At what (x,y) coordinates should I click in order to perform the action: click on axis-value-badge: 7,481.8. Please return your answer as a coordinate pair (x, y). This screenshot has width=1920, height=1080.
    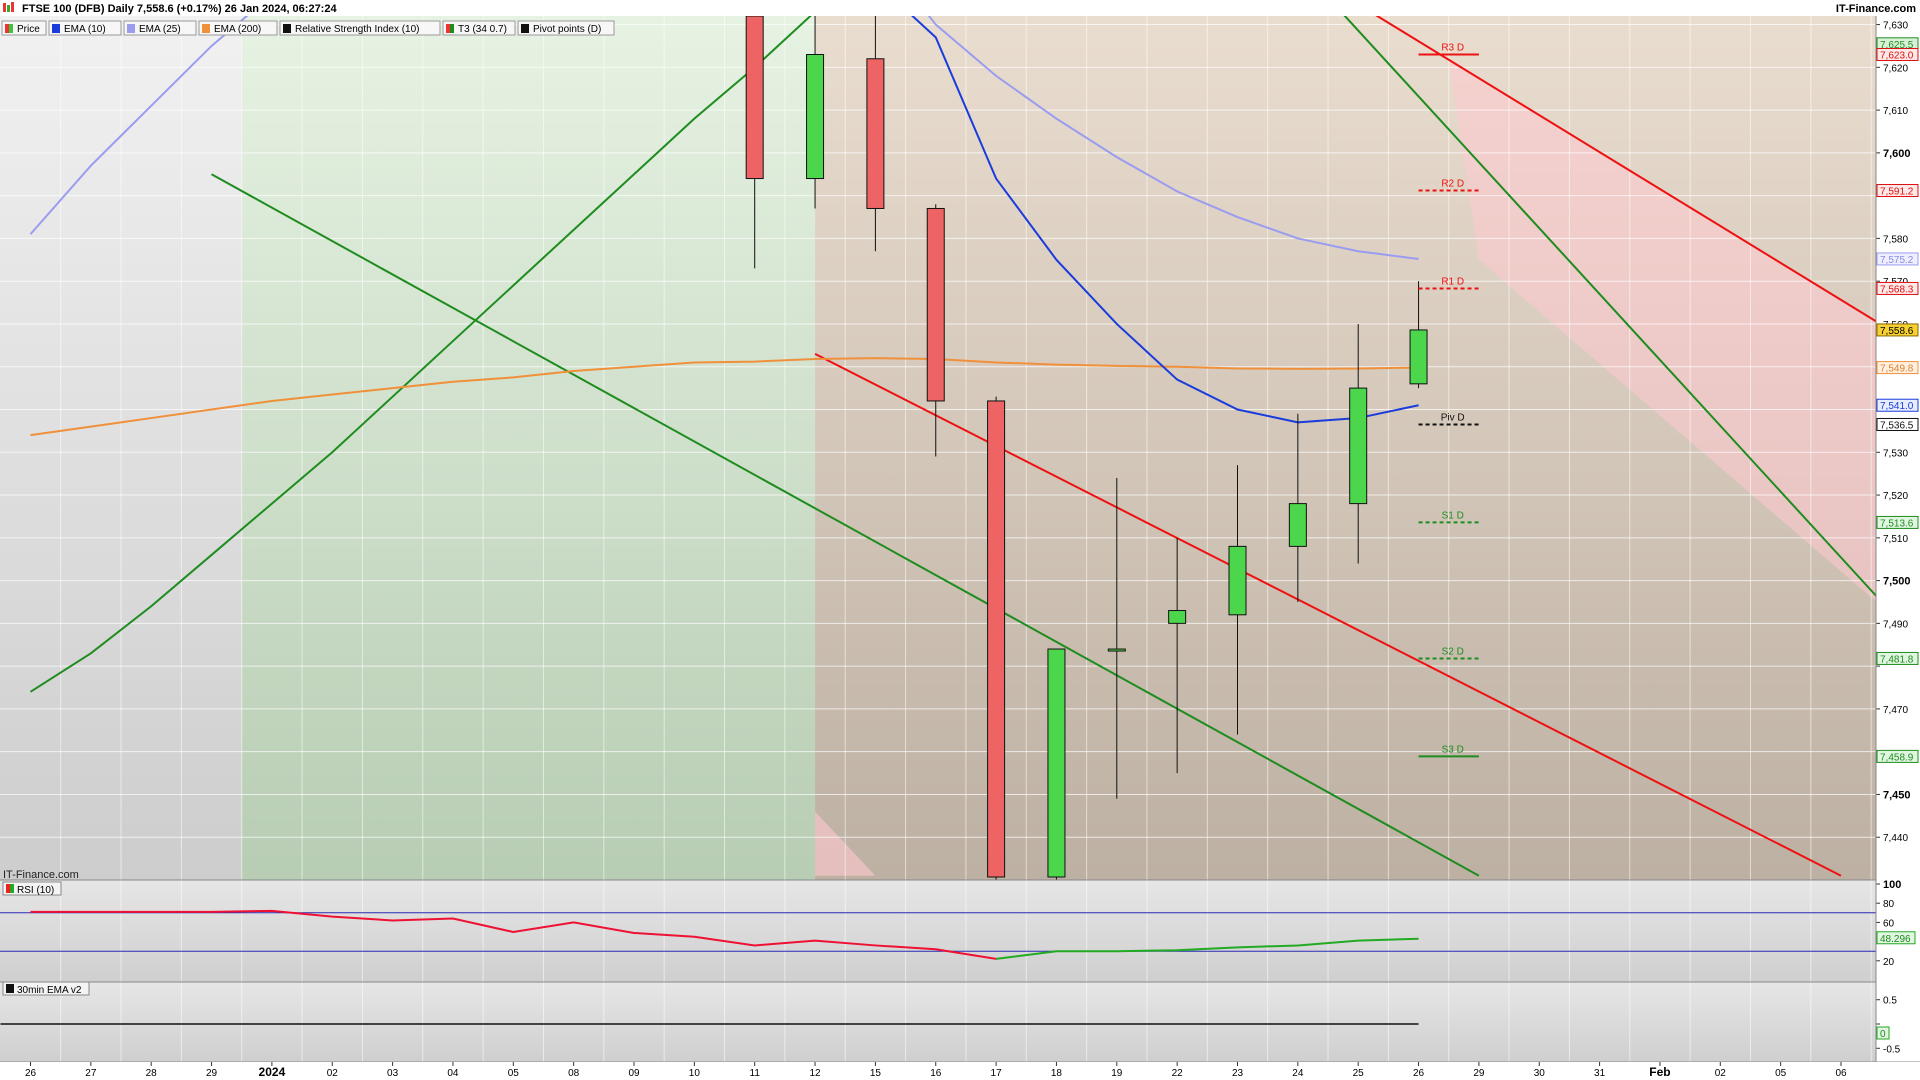
    Looking at the image, I should click on (1897, 658).